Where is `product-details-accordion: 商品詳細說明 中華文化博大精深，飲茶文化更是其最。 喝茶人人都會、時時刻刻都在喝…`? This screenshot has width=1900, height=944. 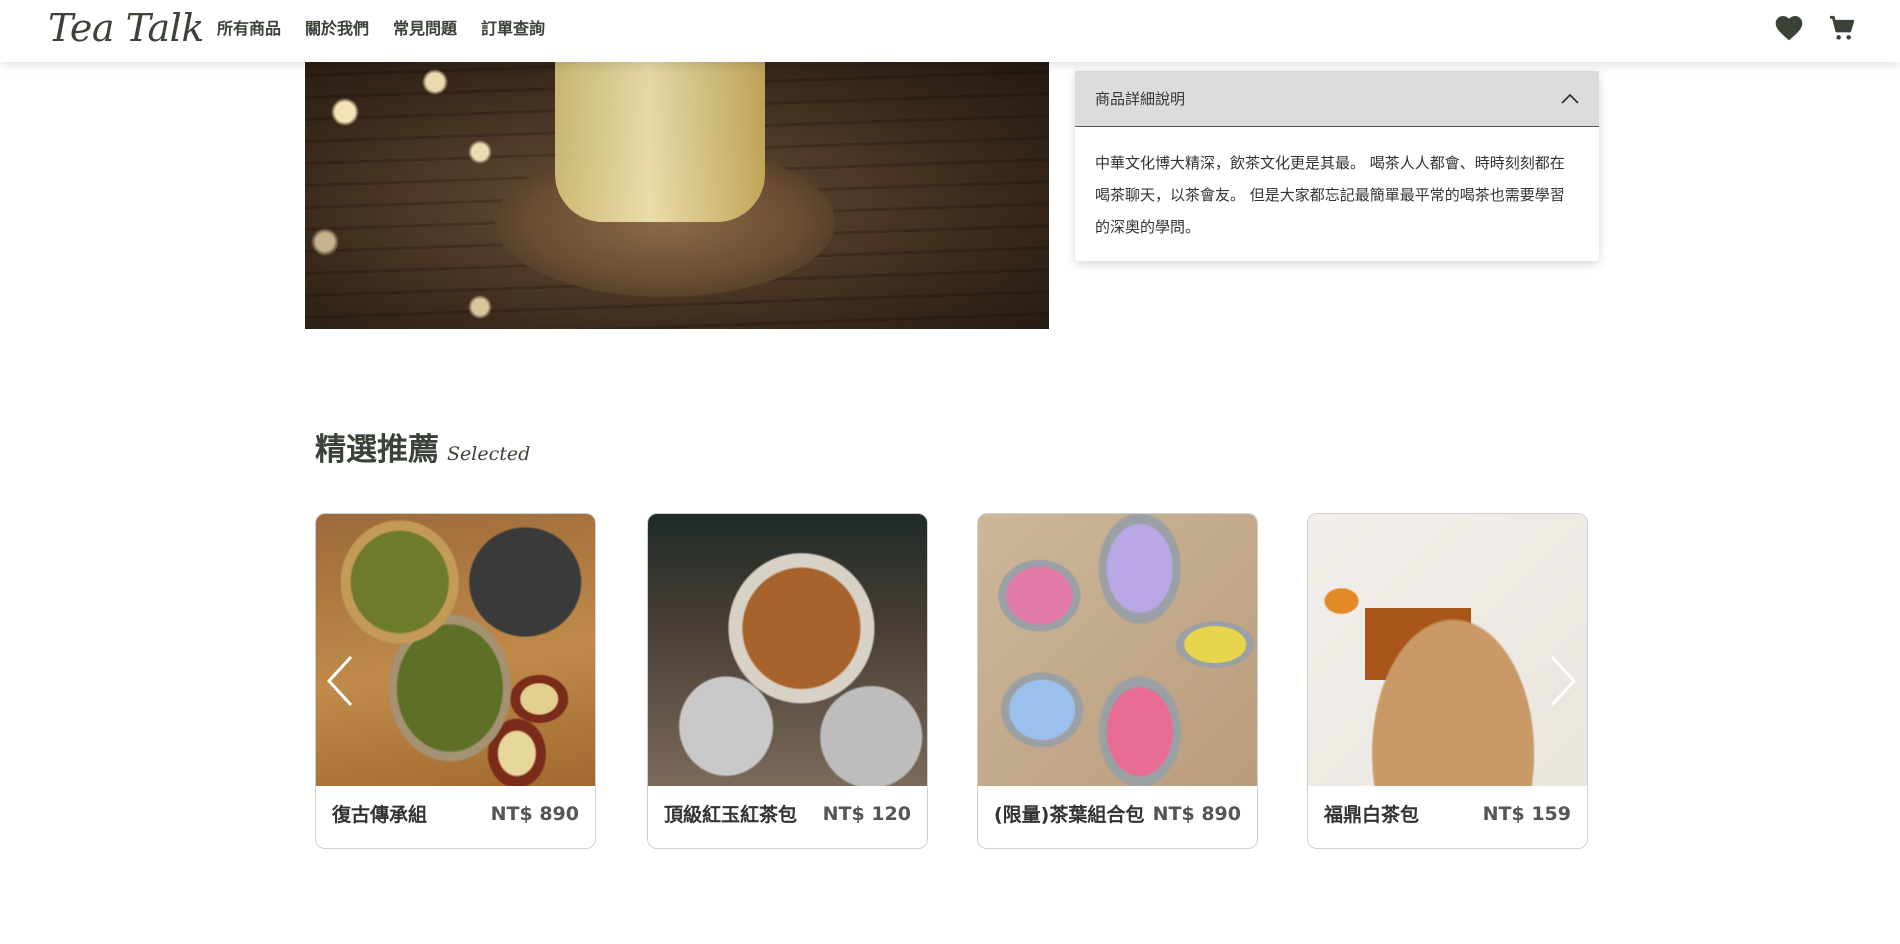
product-details-accordion: 商品詳細說明 中華文化博大精深，飲茶文化更是其最。 喝茶人人都會、時時刻刻都在喝… is located at coordinates (1337, 166).